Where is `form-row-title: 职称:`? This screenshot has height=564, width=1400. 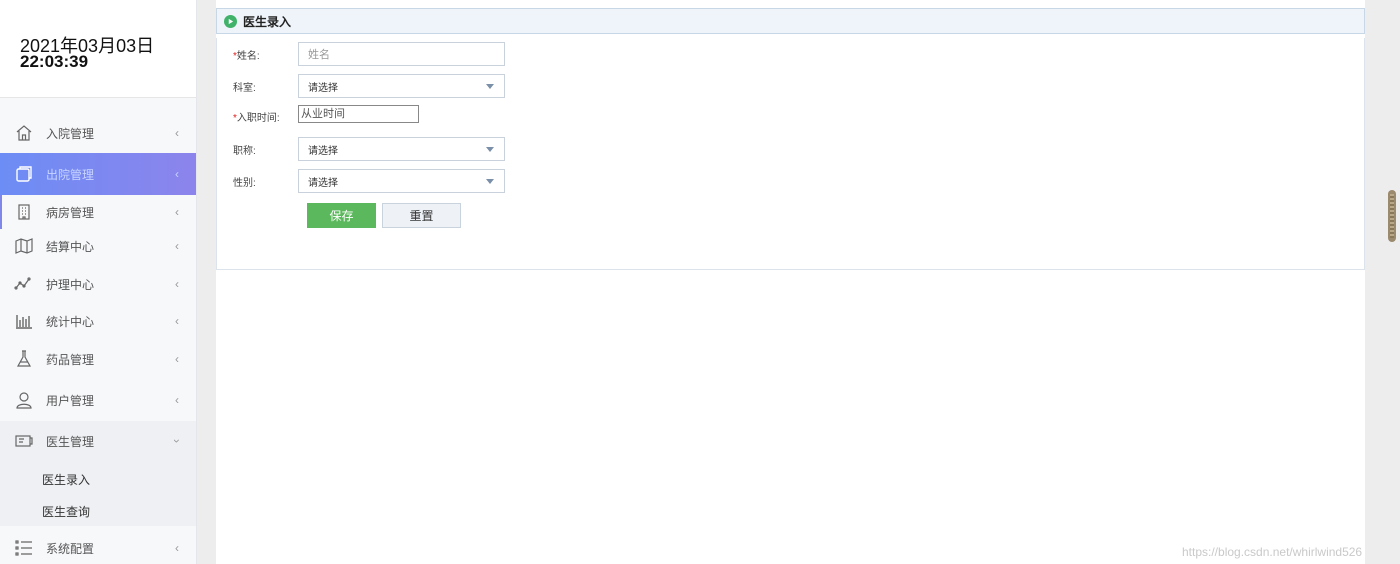
form-row-title: 职称: is located at coordinates (265, 149).